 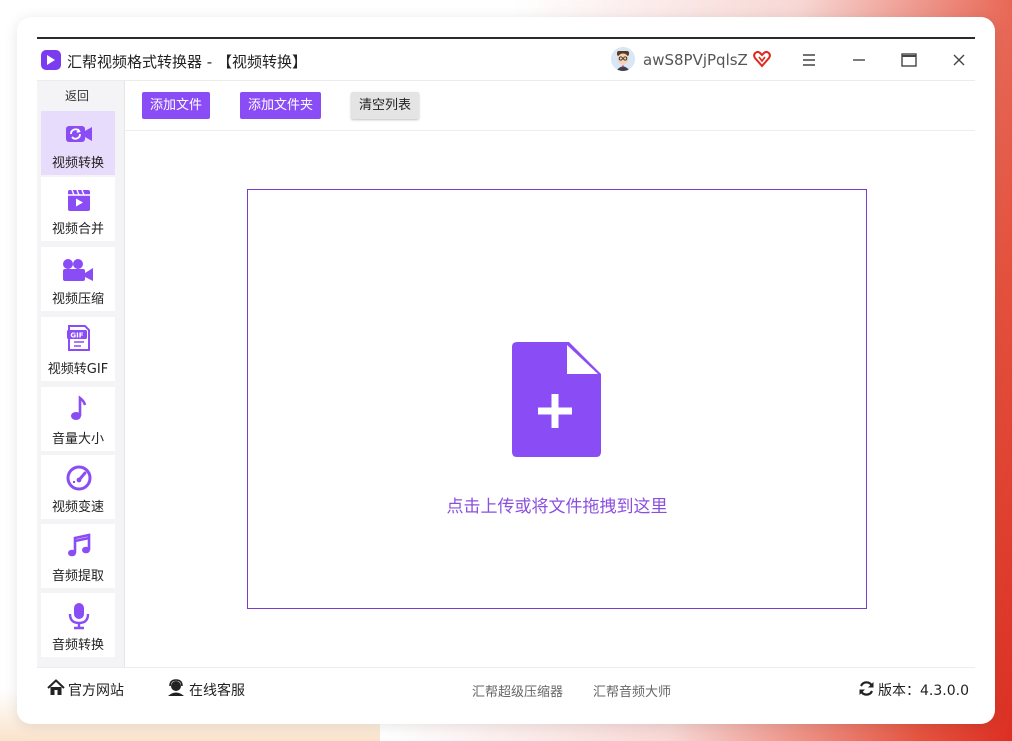 I want to click on video-convert-icon, so click(x=79, y=134).